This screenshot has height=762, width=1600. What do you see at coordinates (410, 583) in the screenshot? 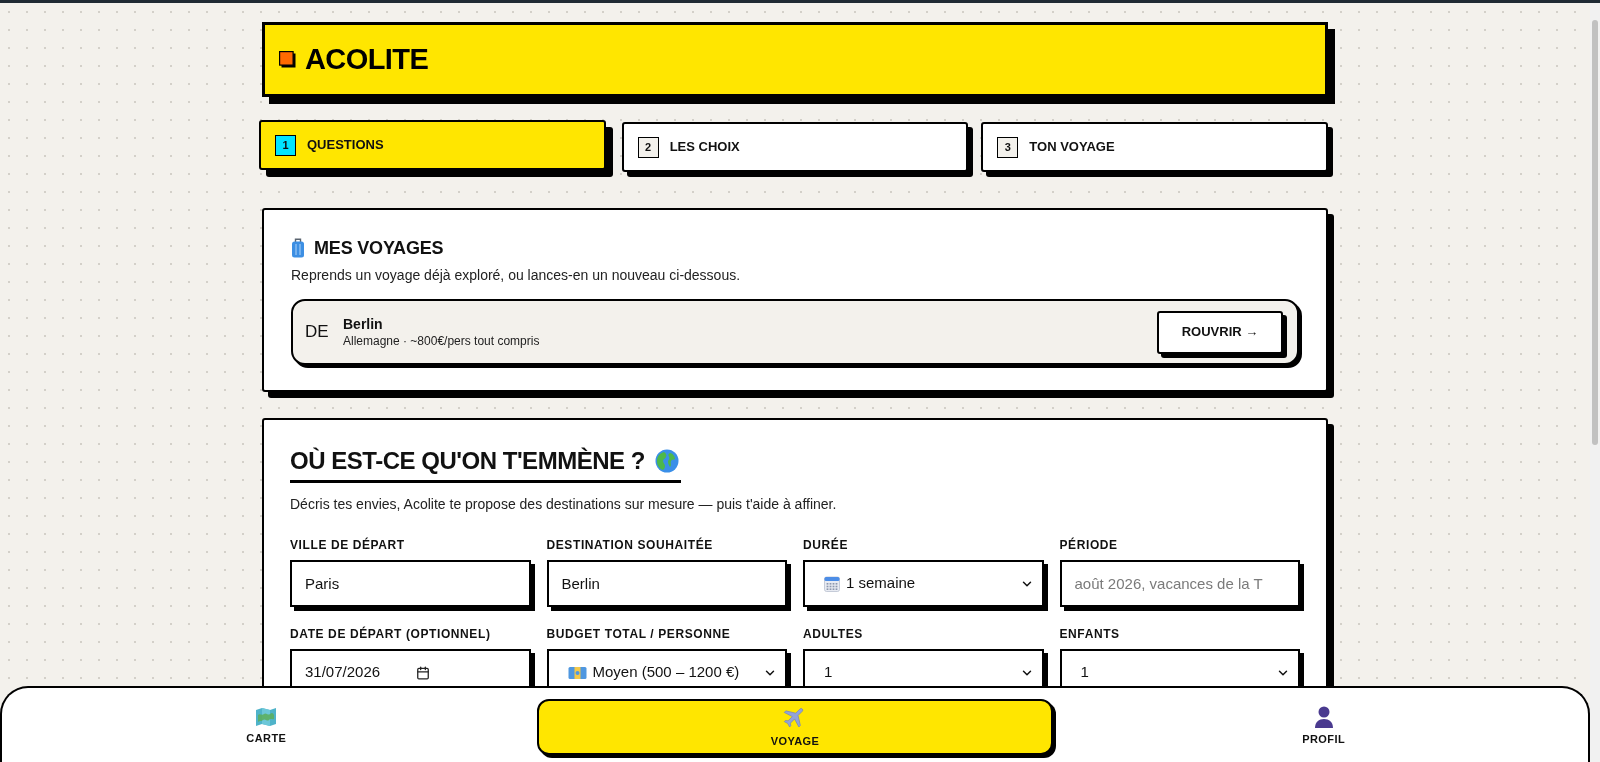
I see `text-input: Paris` at bounding box center [410, 583].